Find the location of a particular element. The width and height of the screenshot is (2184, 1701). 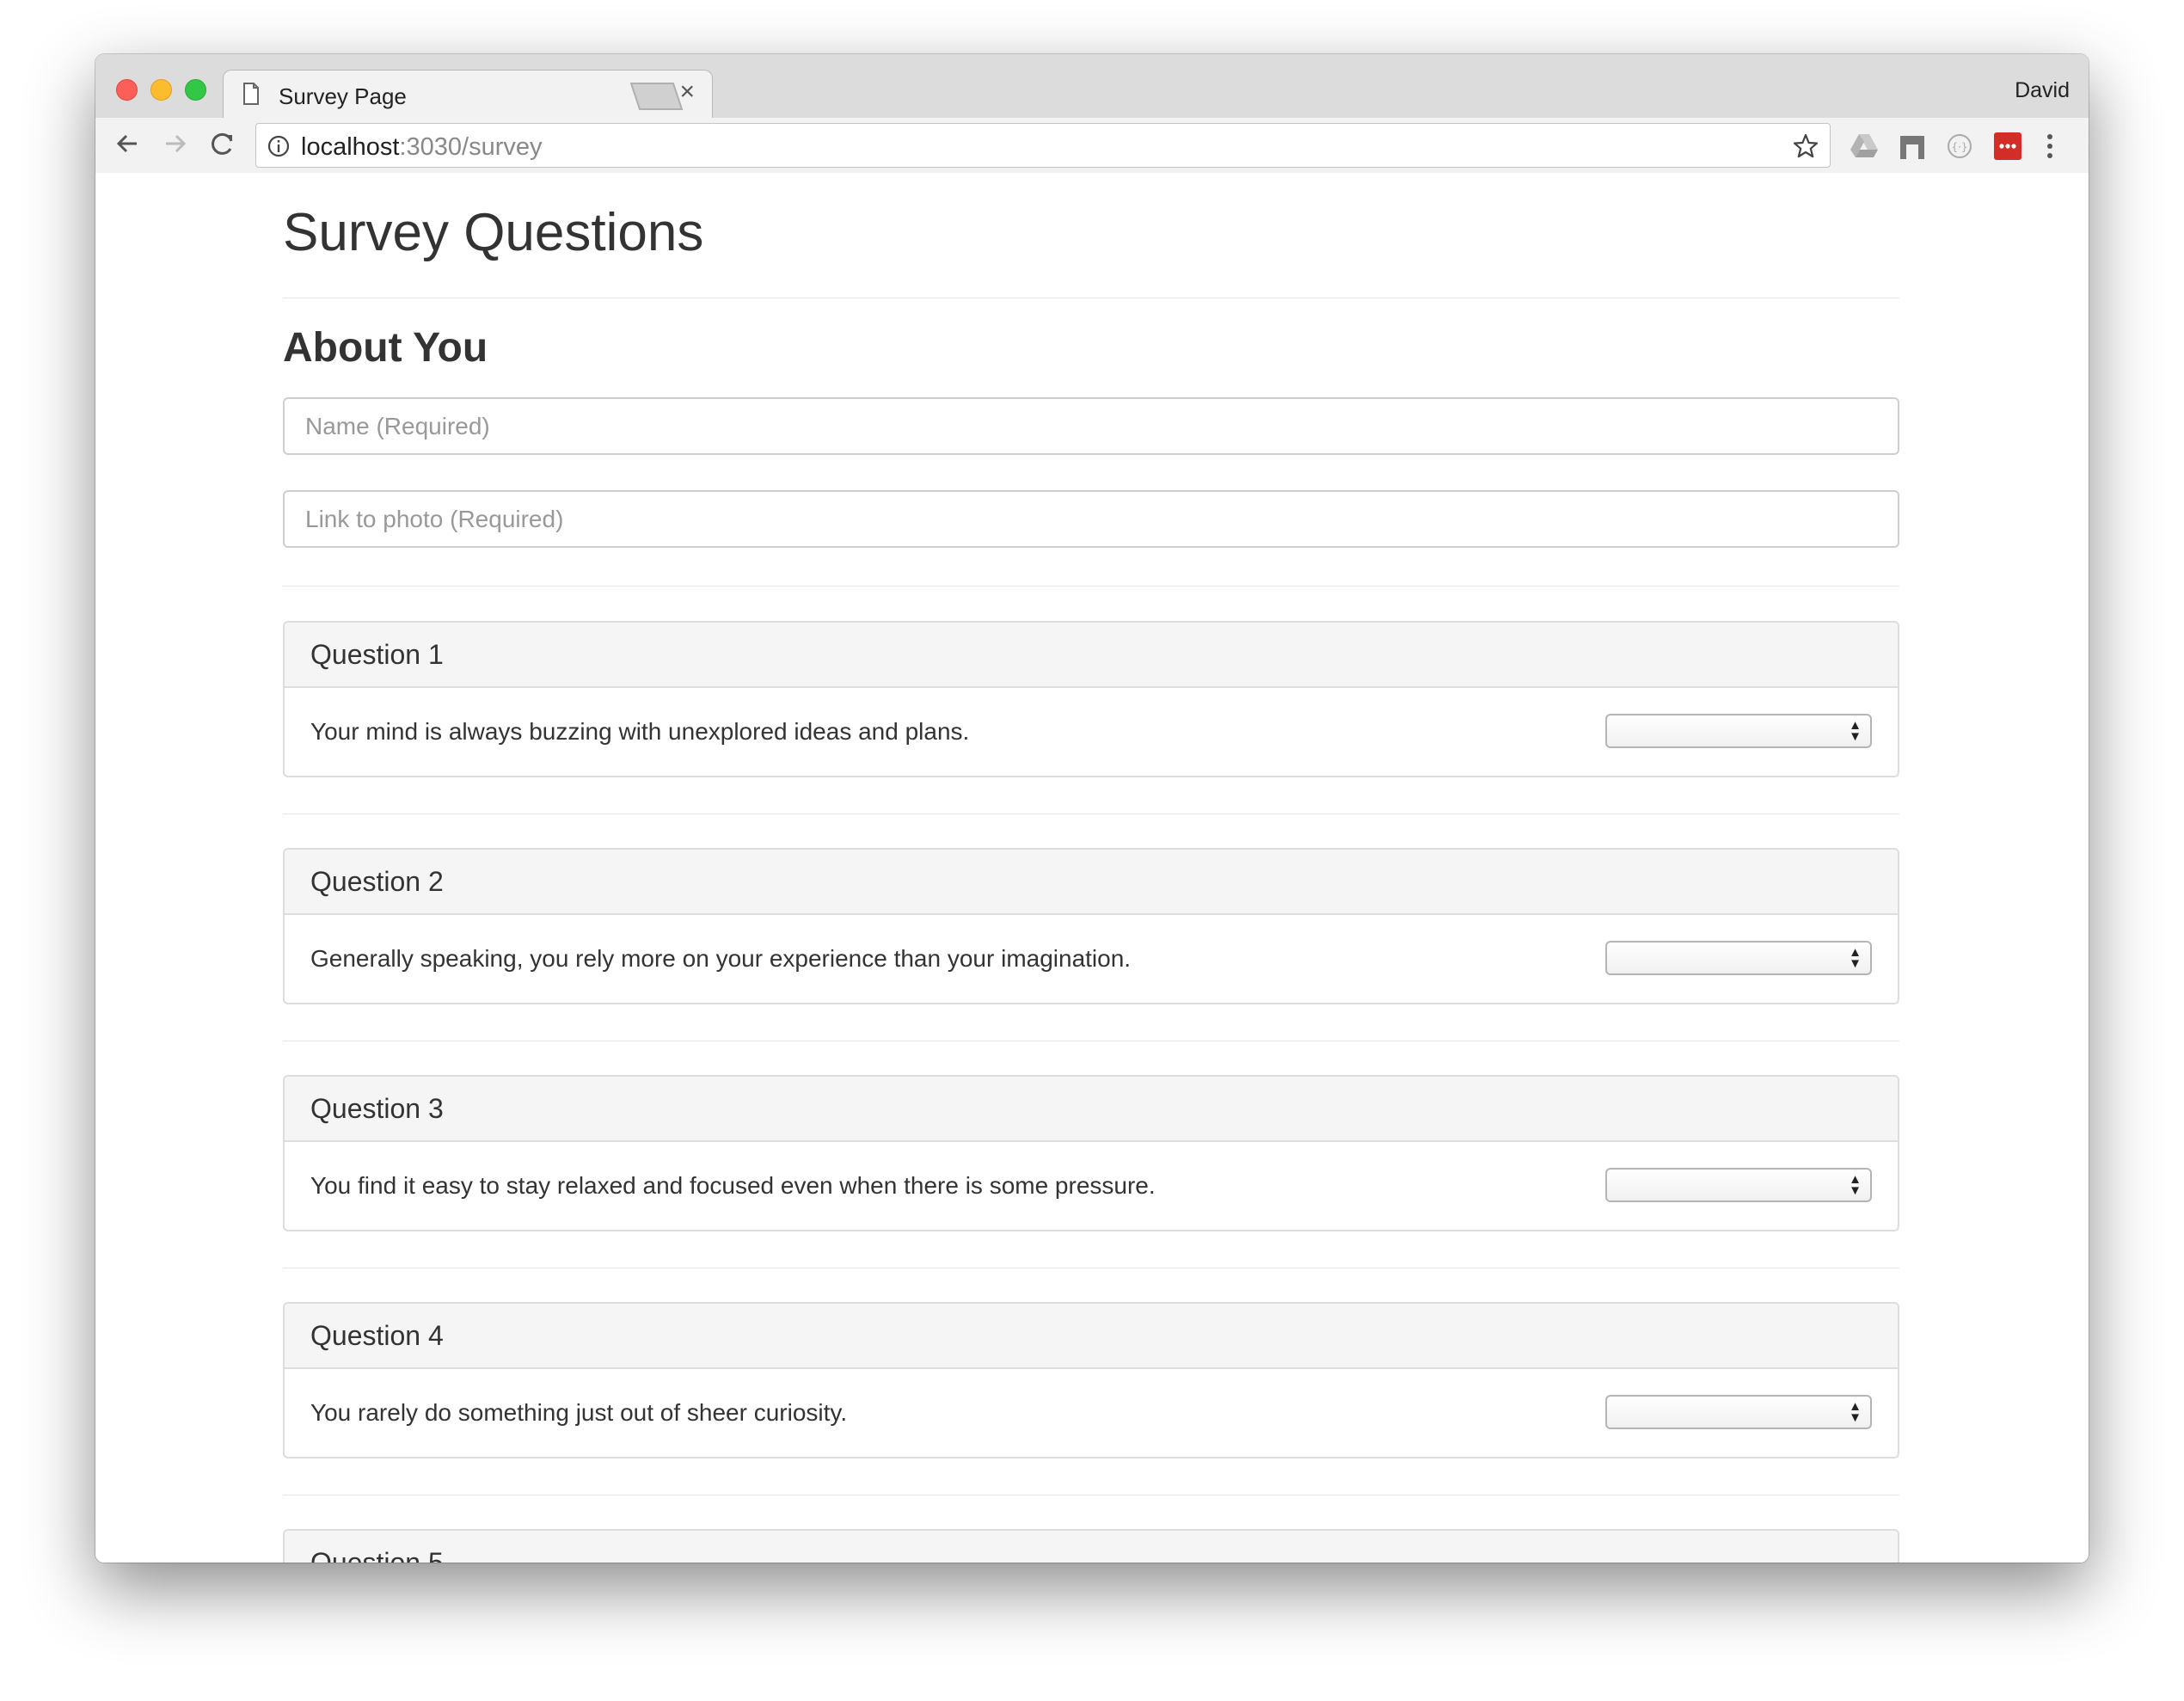

extension-circle-icon: {·} is located at coordinates (1959, 148).